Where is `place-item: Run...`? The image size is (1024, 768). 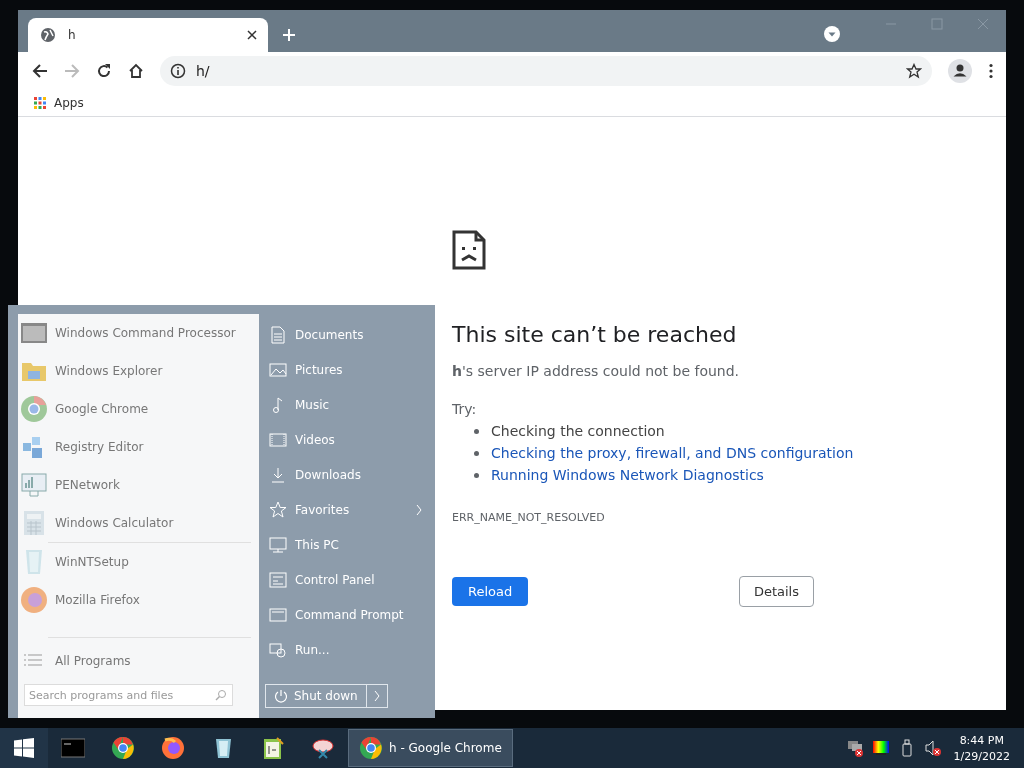
place-item: Run... is located at coordinates (344, 649).